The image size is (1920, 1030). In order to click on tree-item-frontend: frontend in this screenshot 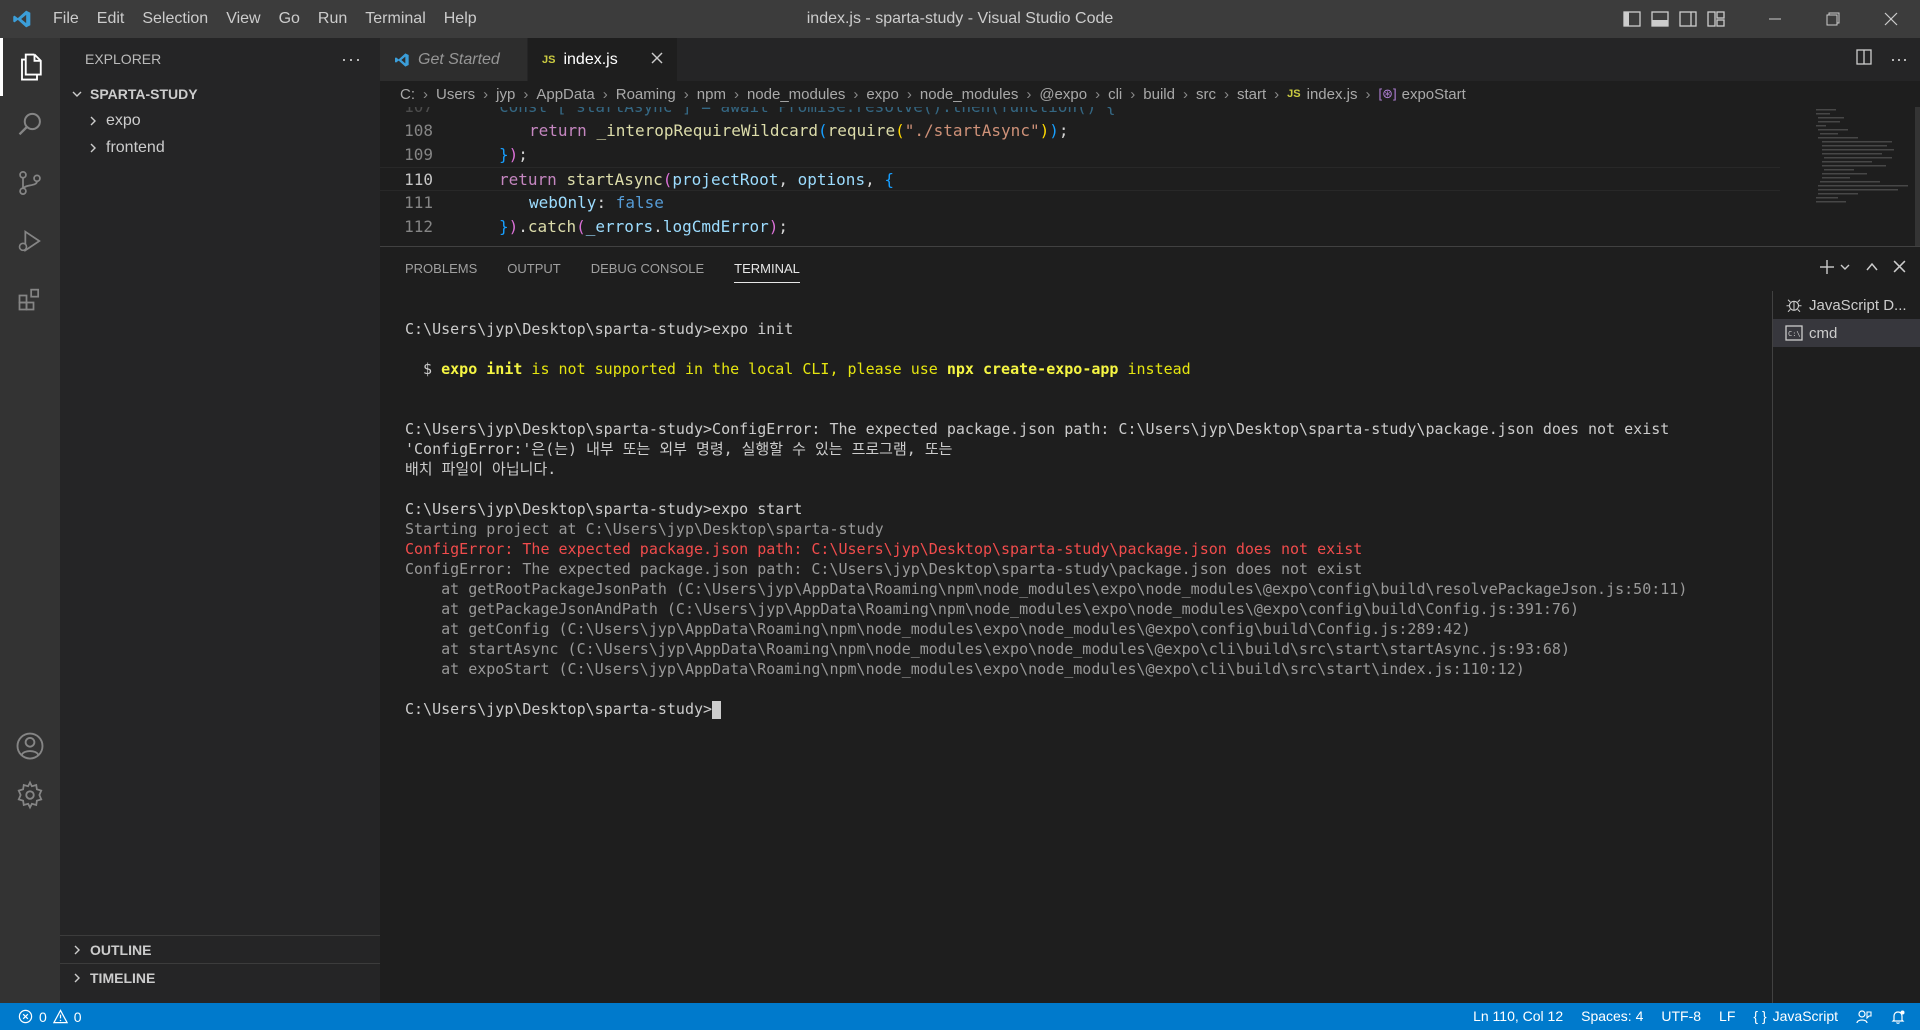, I will do `click(220, 147)`.